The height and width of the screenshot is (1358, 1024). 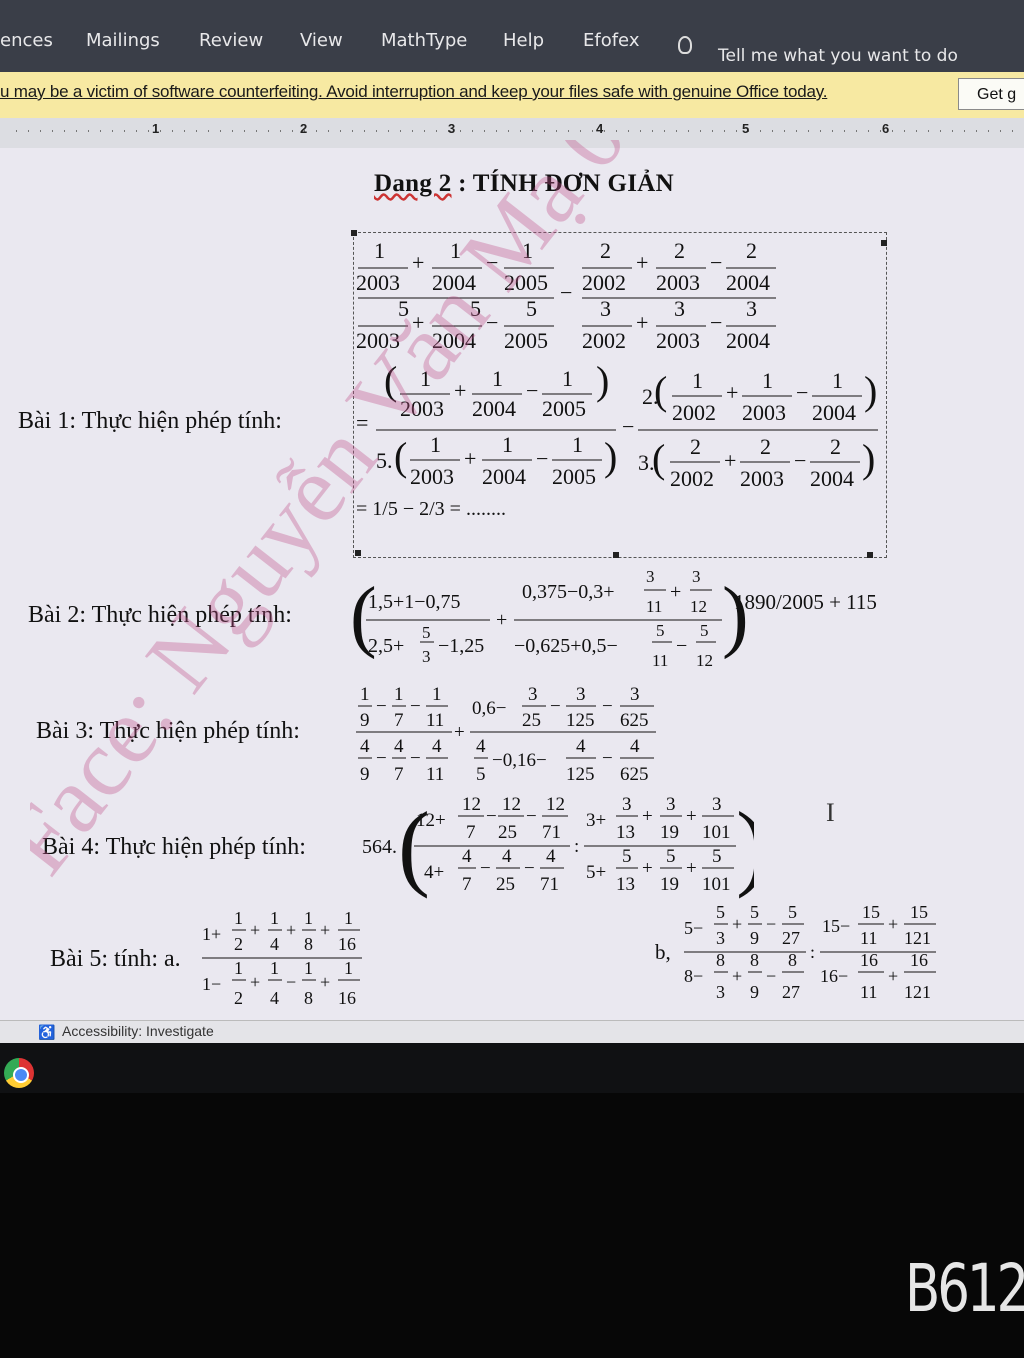 I want to click on bai2-tail: 1890/2005 + 115, so click(x=805, y=602).